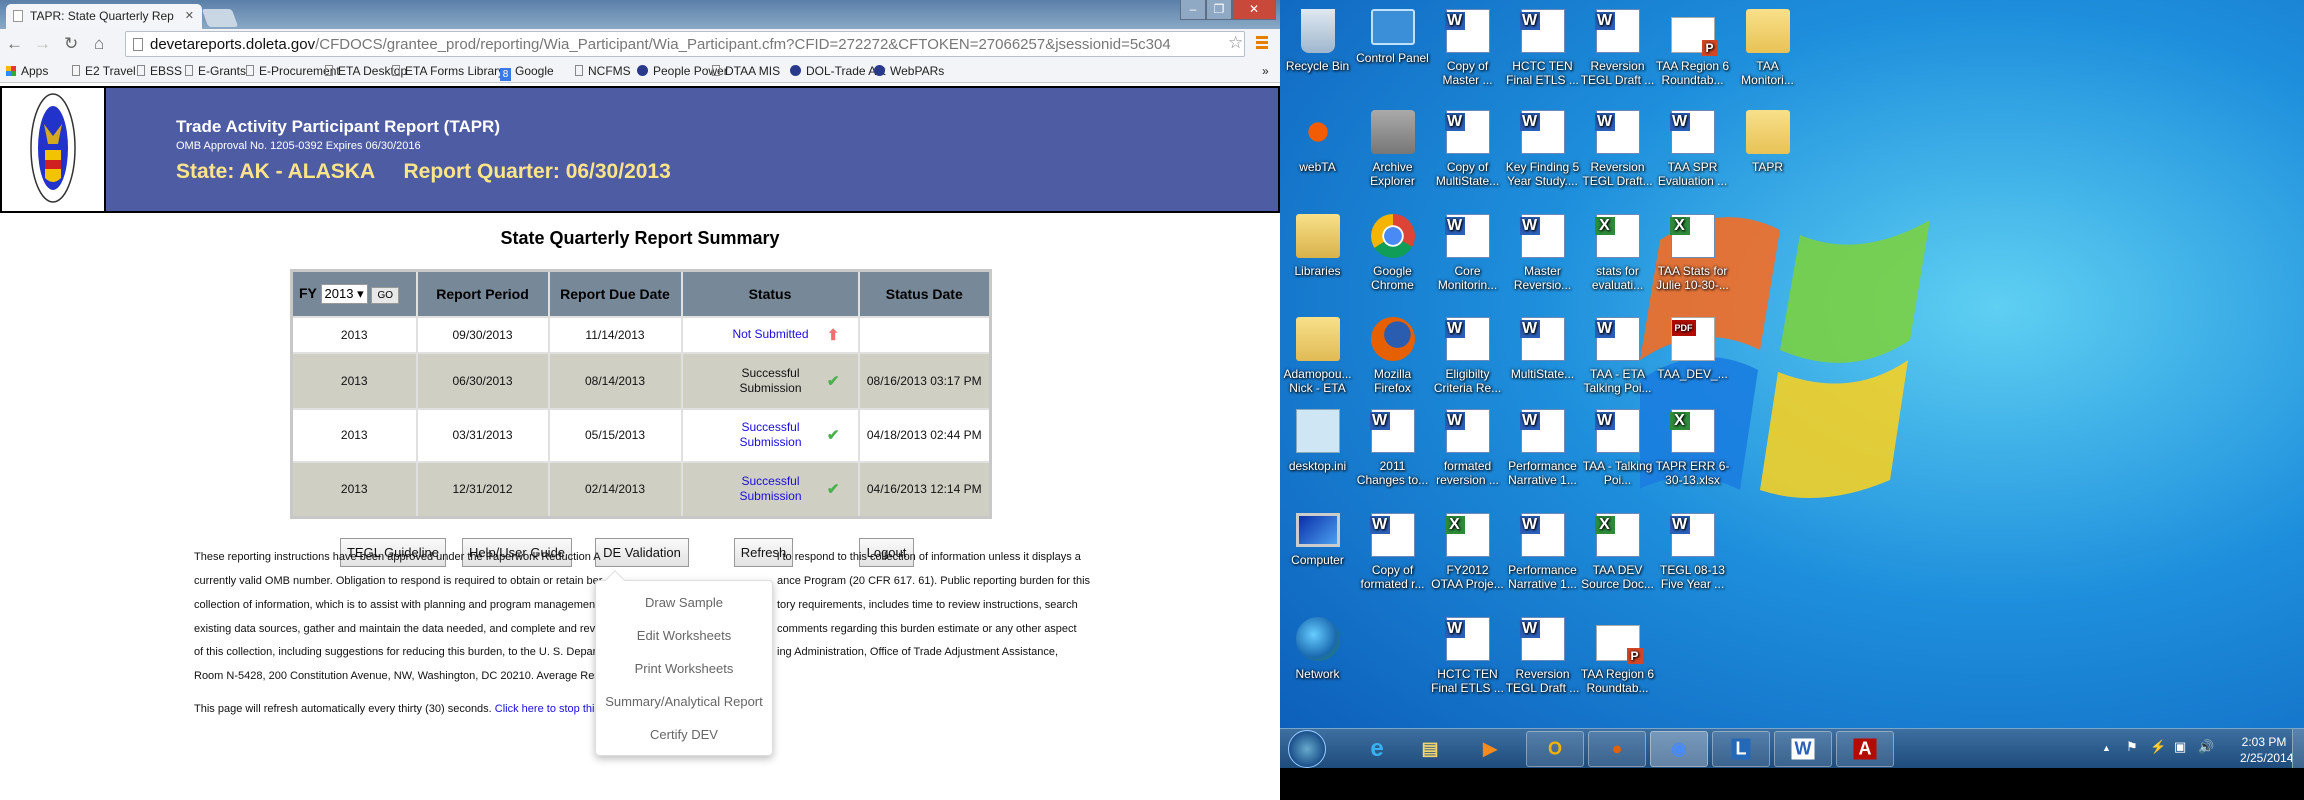 The height and width of the screenshot is (800, 2304). I want to click on menu-item-print-worksheets: Print Worksheets, so click(684, 668).